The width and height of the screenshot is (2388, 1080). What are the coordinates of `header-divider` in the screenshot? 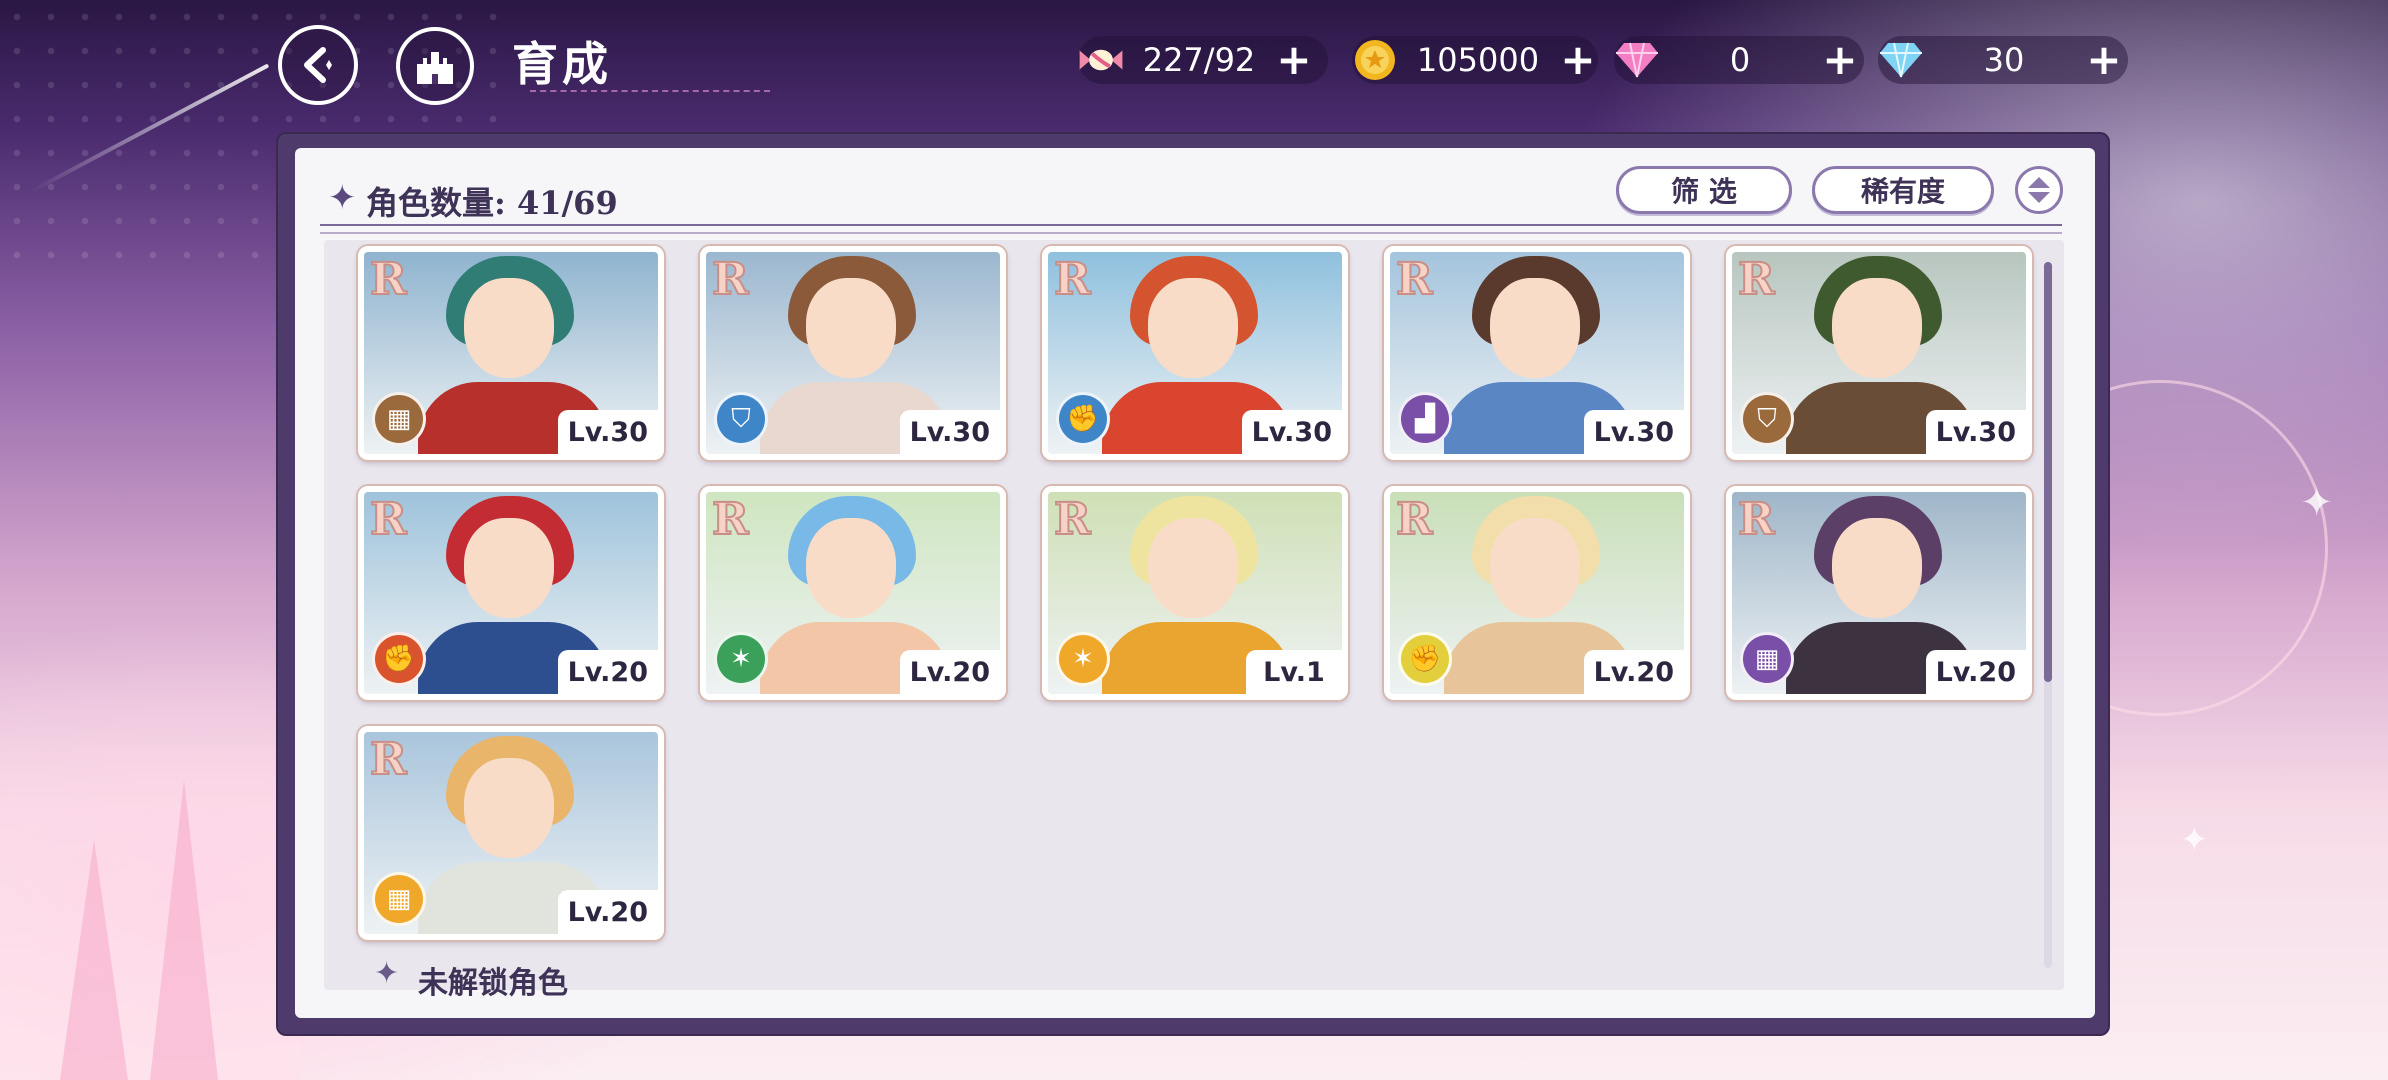 It's located at (1191, 229).